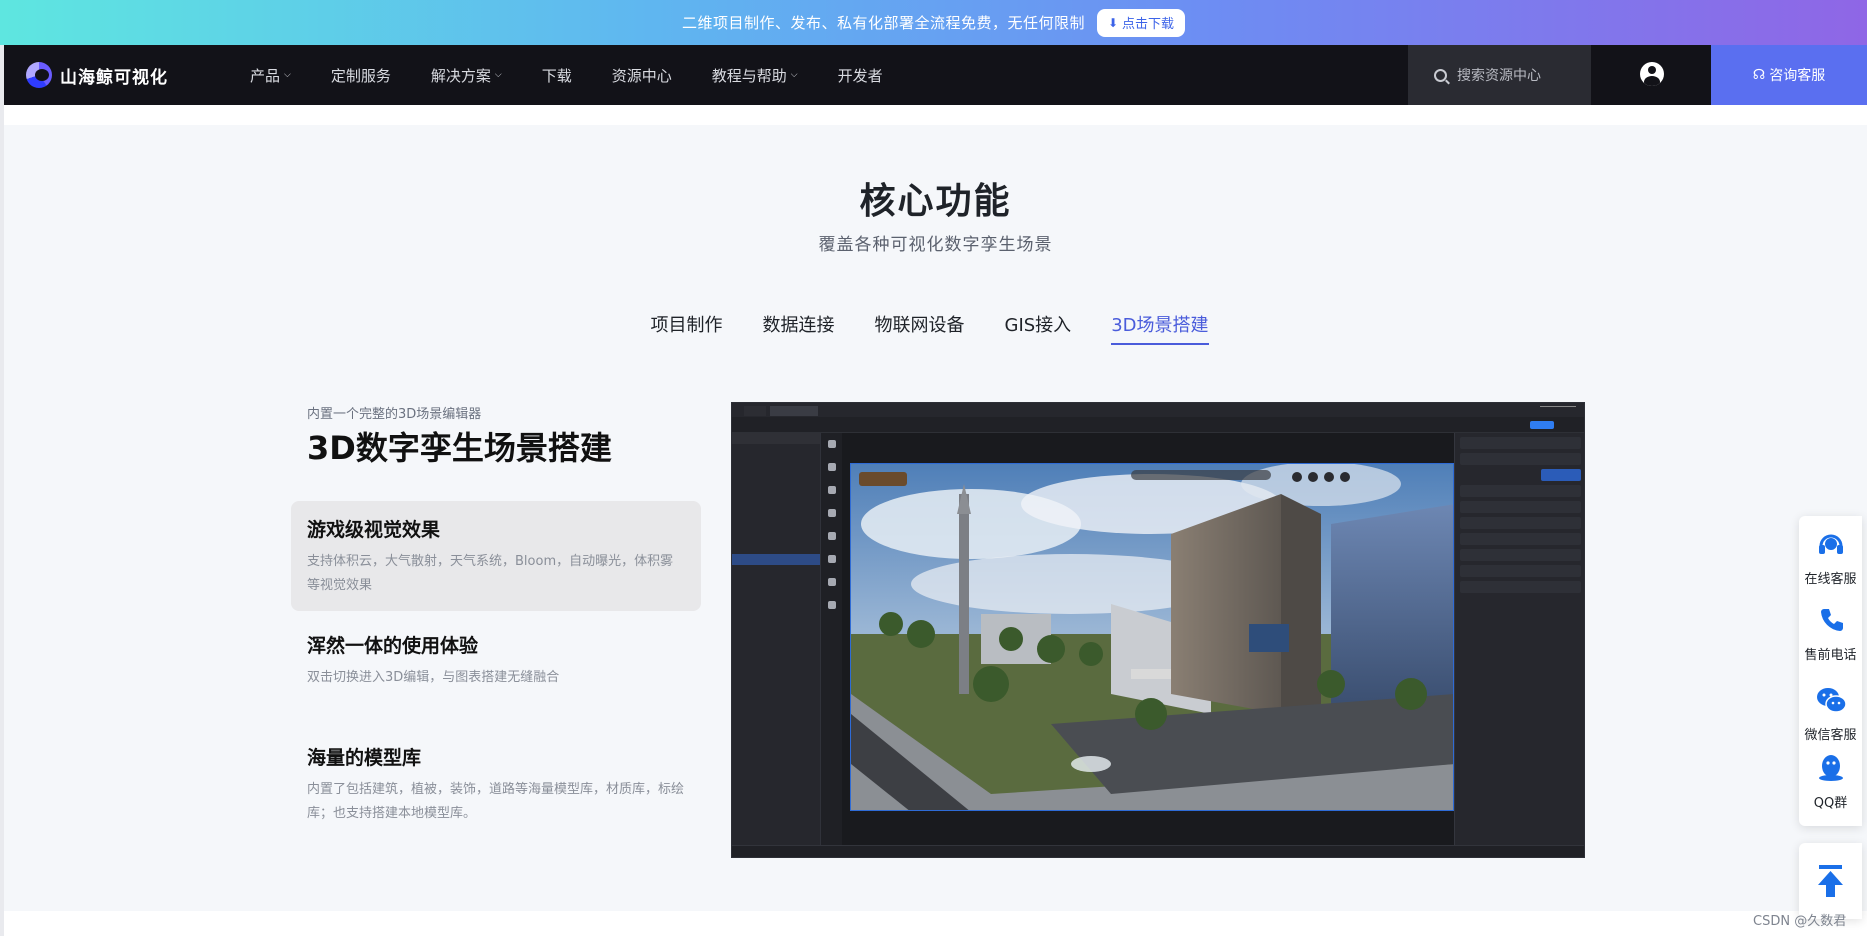 Image resolution: width=1867 pixels, height=936 pixels. I want to click on card-title: 海量的模型库, so click(364, 758).